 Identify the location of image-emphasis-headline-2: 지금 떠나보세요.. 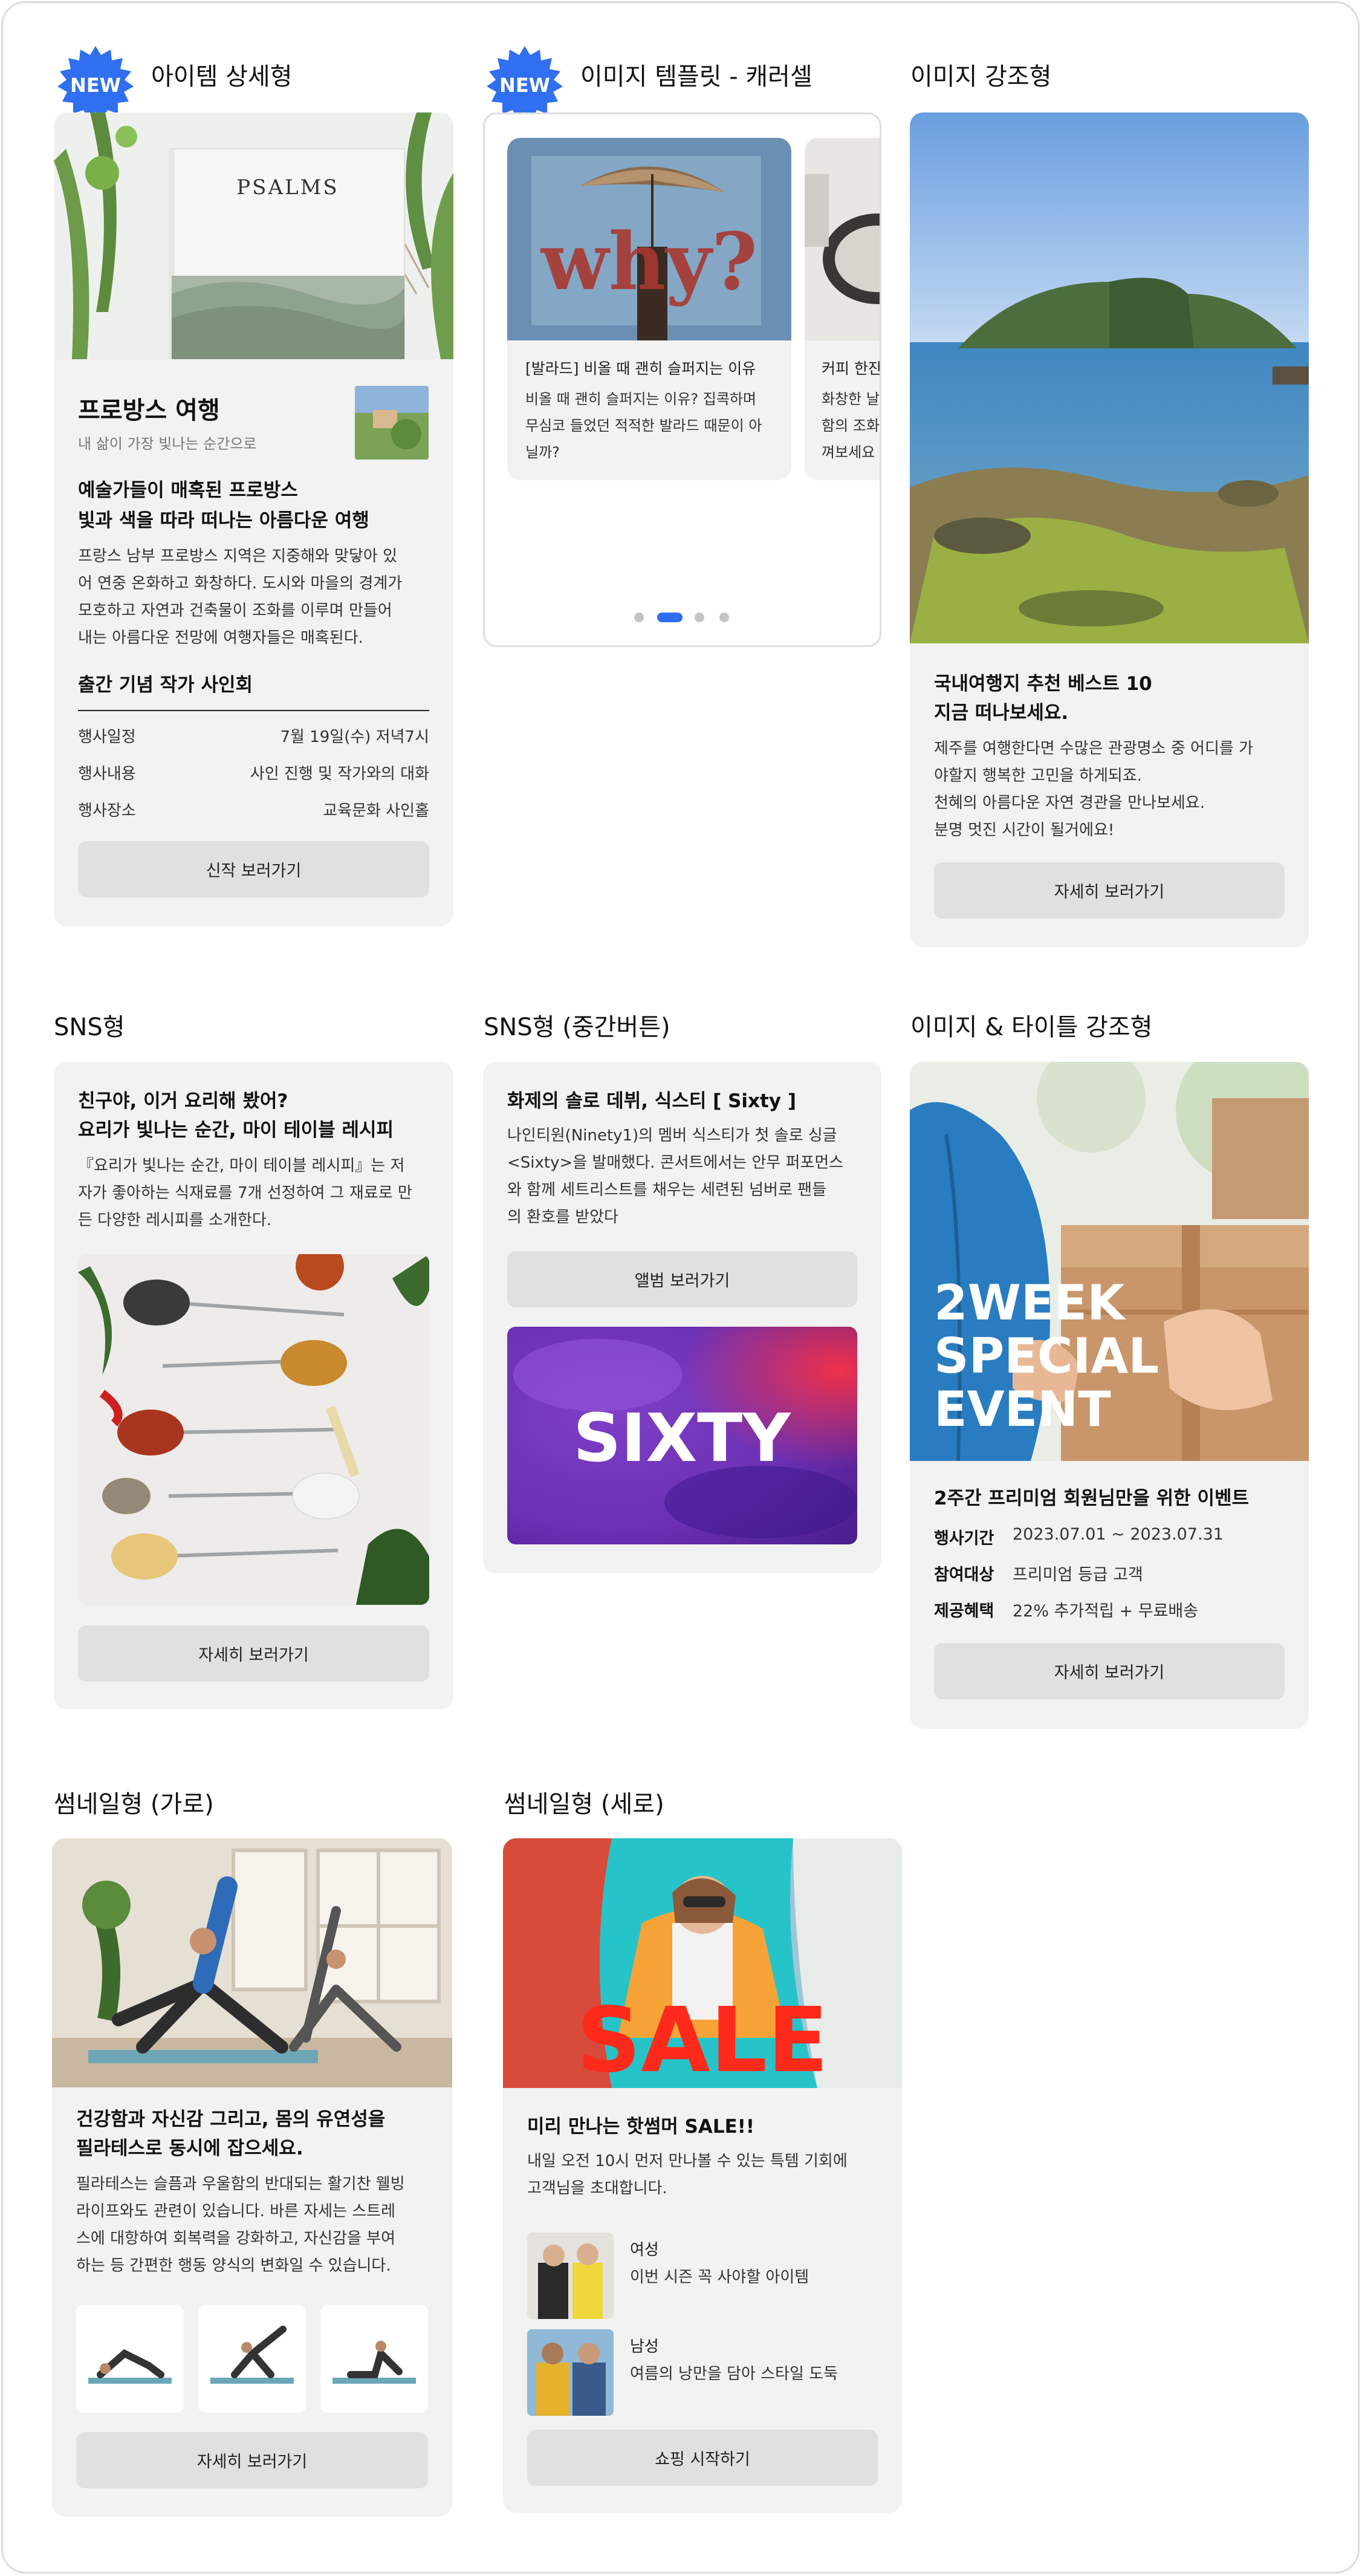
(1002, 713).